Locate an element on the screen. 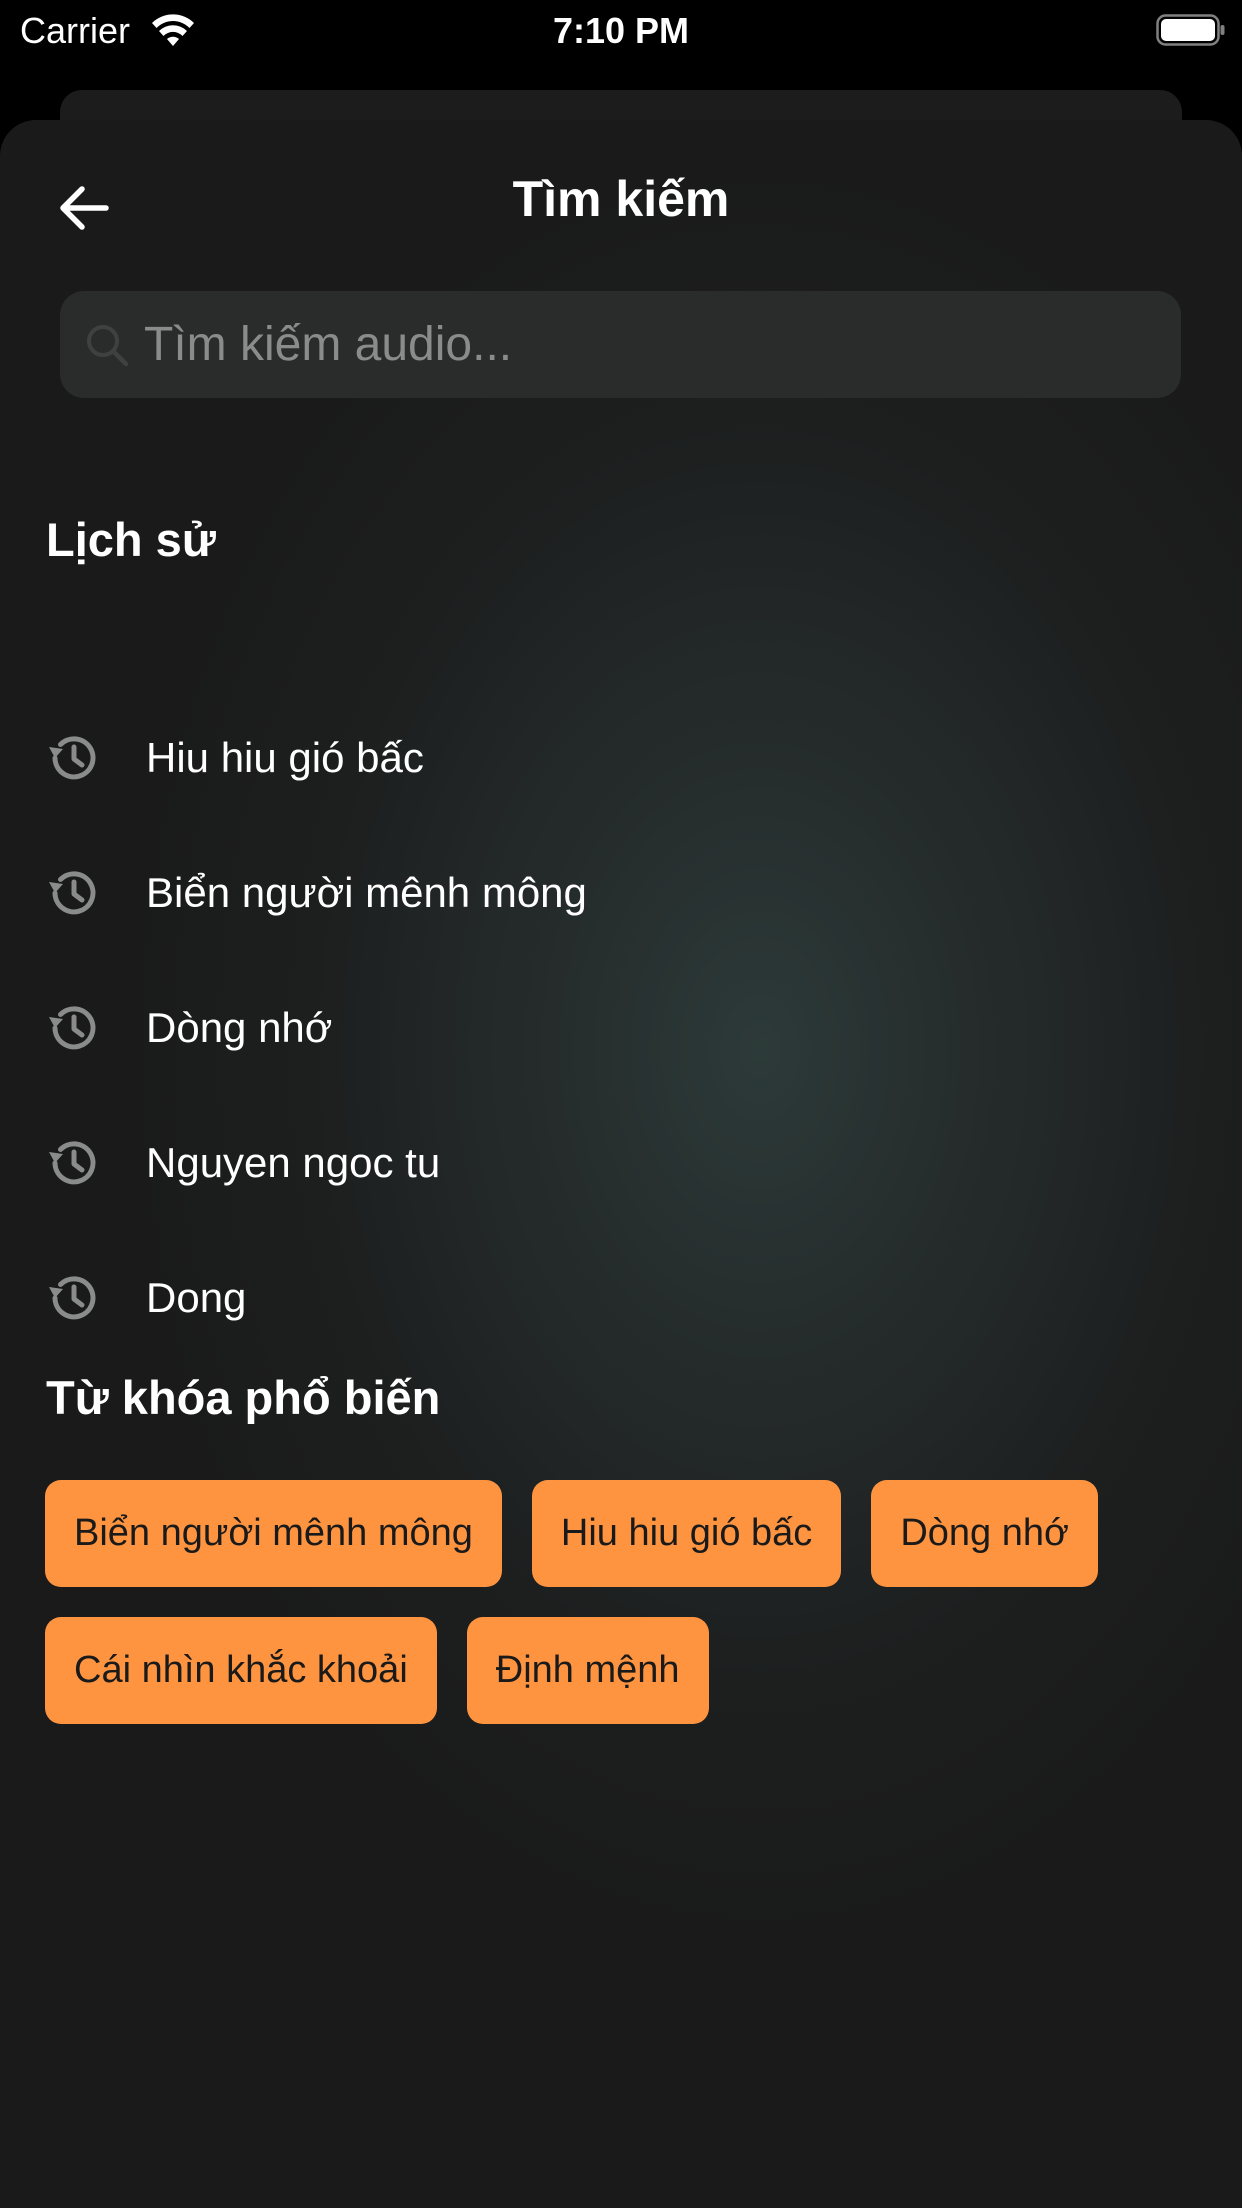  status-bar: Carrier 7:10 PM is located at coordinates (621, 31).